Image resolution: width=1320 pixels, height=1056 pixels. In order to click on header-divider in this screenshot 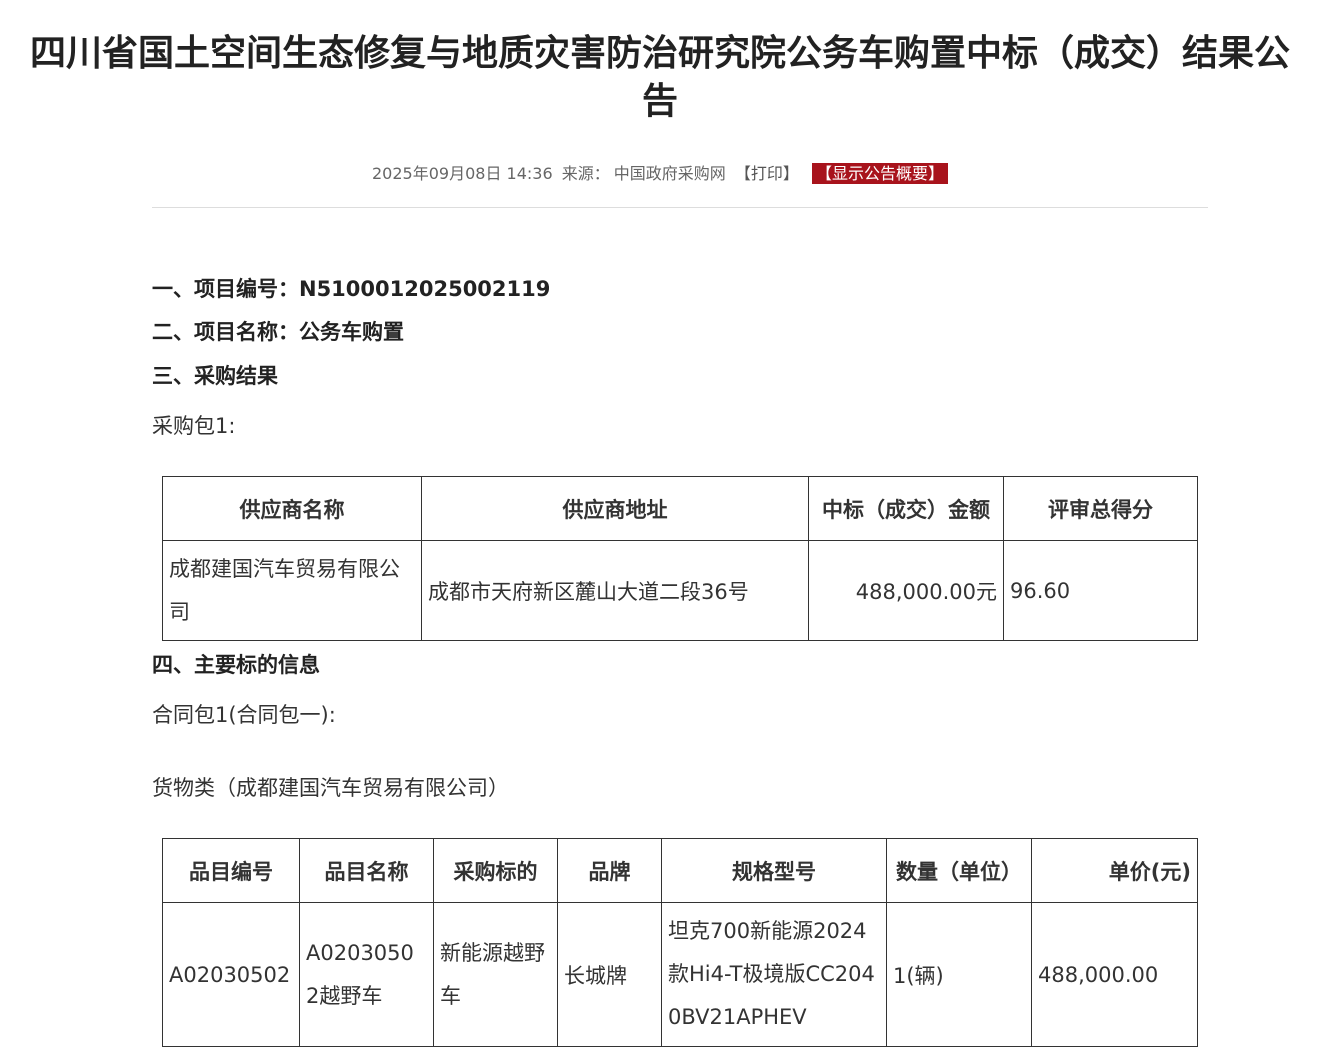, I will do `click(680, 207)`.